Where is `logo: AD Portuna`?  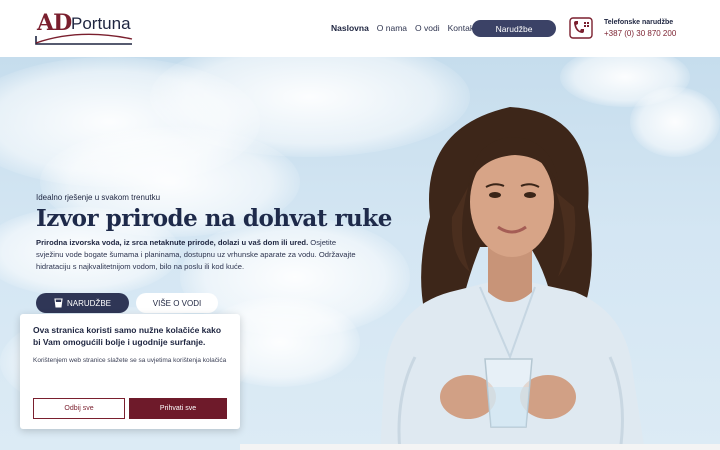
logo: AD Portuna is located at coordinates (84, 28).